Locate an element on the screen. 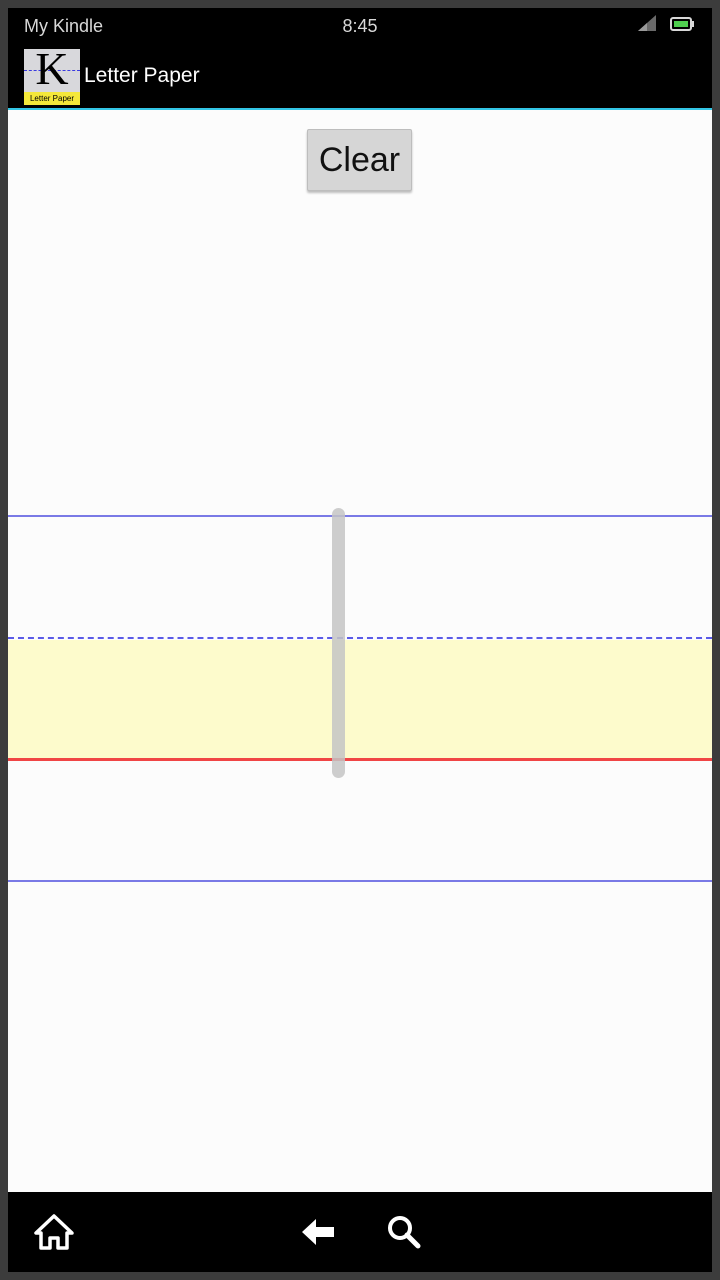  battery-icon is located at coordinates (682, 24).